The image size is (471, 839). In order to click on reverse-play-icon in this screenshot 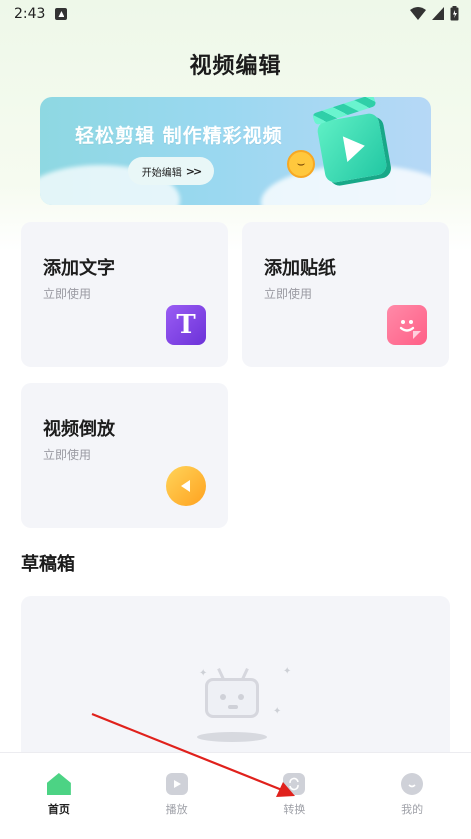, I will do `click(186, 486)`.